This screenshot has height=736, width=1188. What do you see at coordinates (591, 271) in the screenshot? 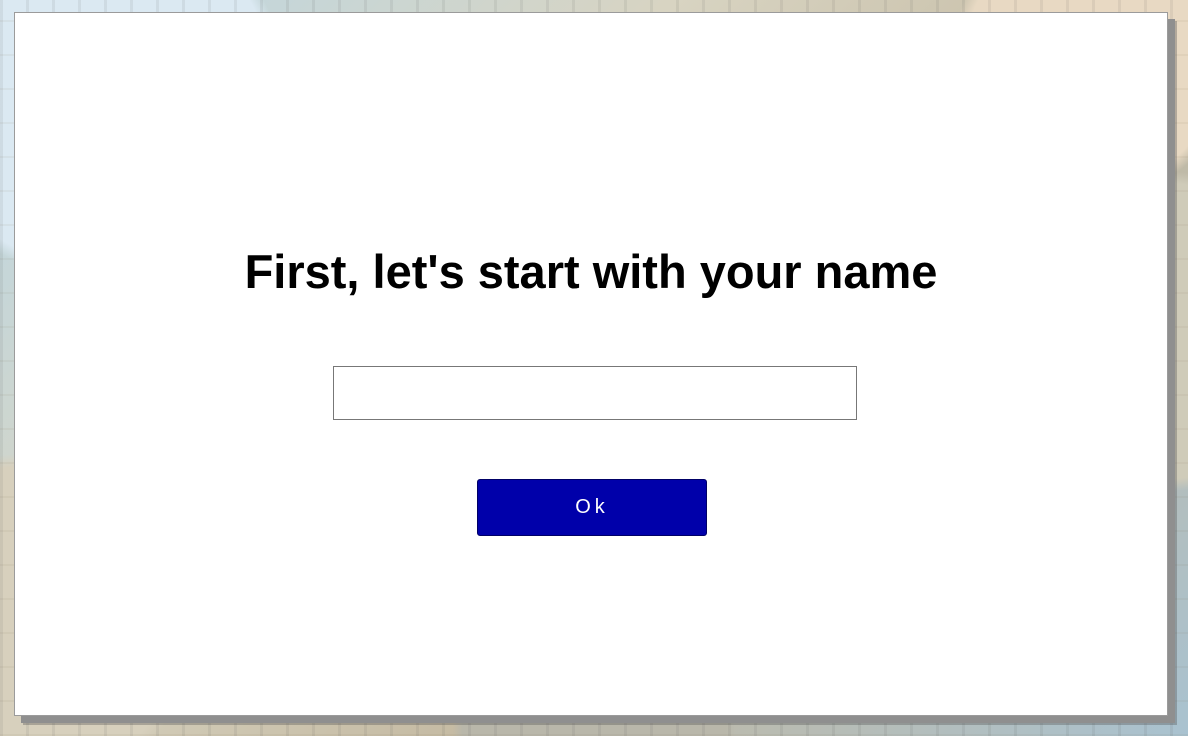
I see `dialog-title: First, let's start with your name` at bounding box center [591, 271].